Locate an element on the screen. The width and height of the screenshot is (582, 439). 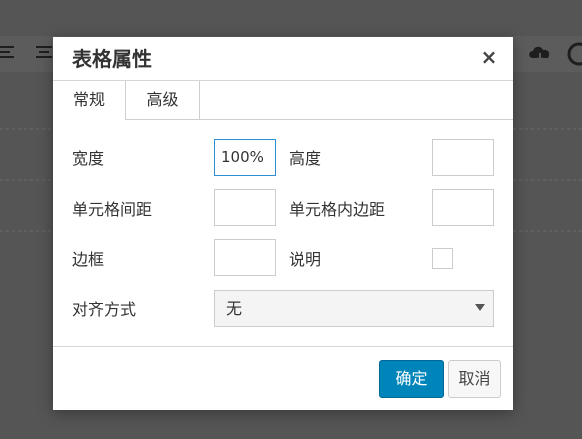
dialog-title: 表格属性 is located at coordinates (112, 59).